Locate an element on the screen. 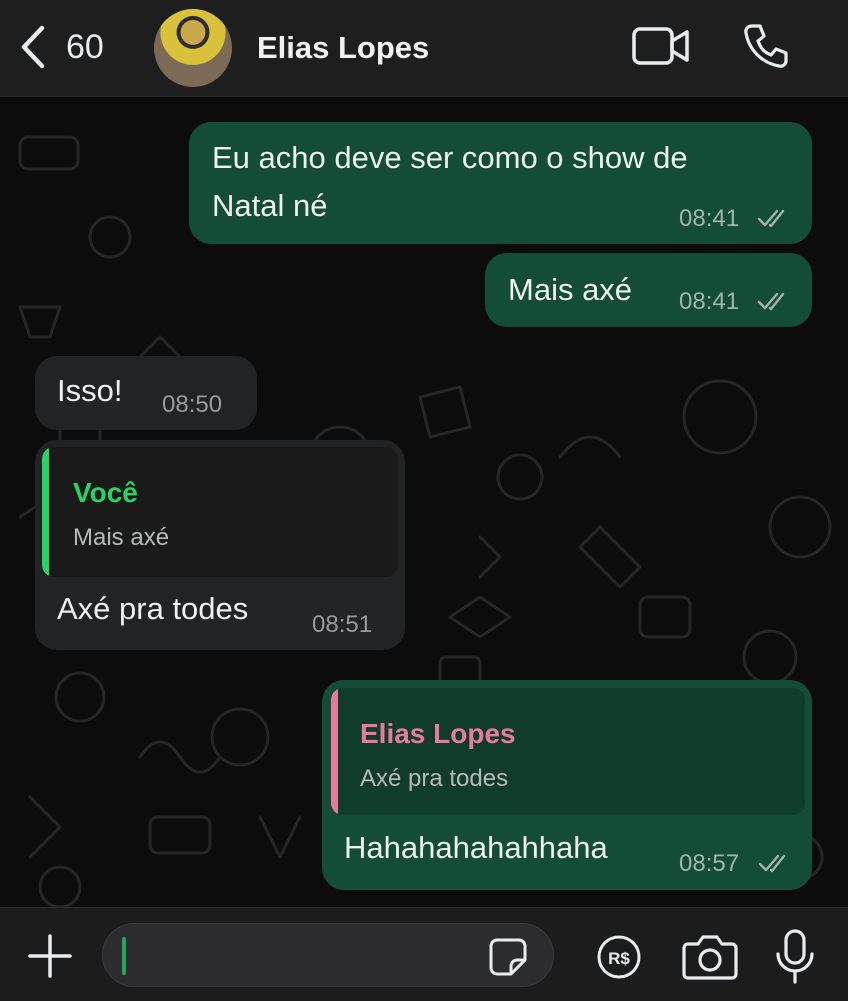 The image size is (848, 1001). video-call-button is located at coordinates (661, 46).